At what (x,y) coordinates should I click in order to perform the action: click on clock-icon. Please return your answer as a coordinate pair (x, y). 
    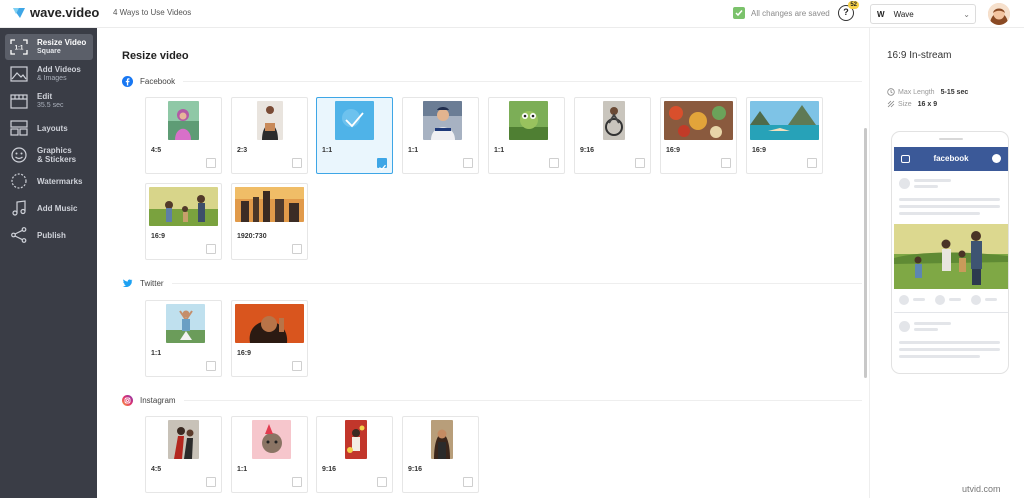
    Looking at the image, I should click on (891, 92).